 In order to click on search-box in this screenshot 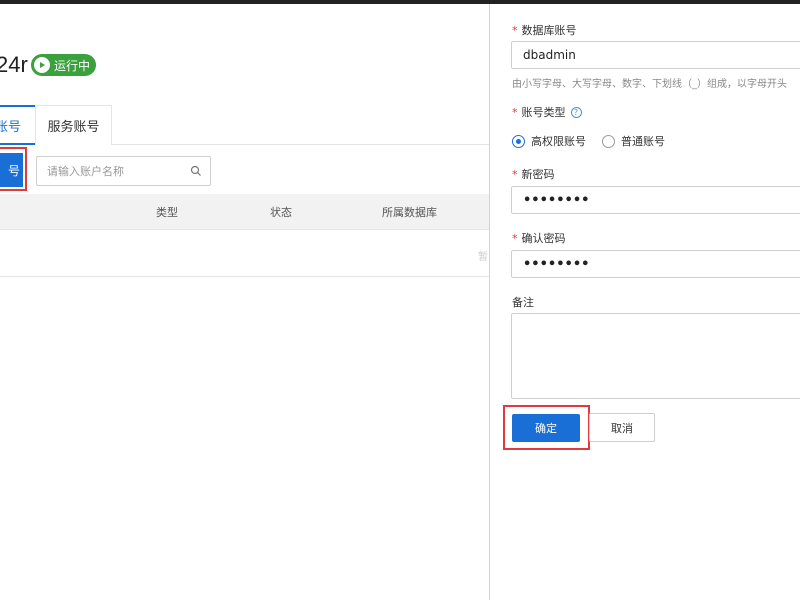, I will do `click(123, 171)`.